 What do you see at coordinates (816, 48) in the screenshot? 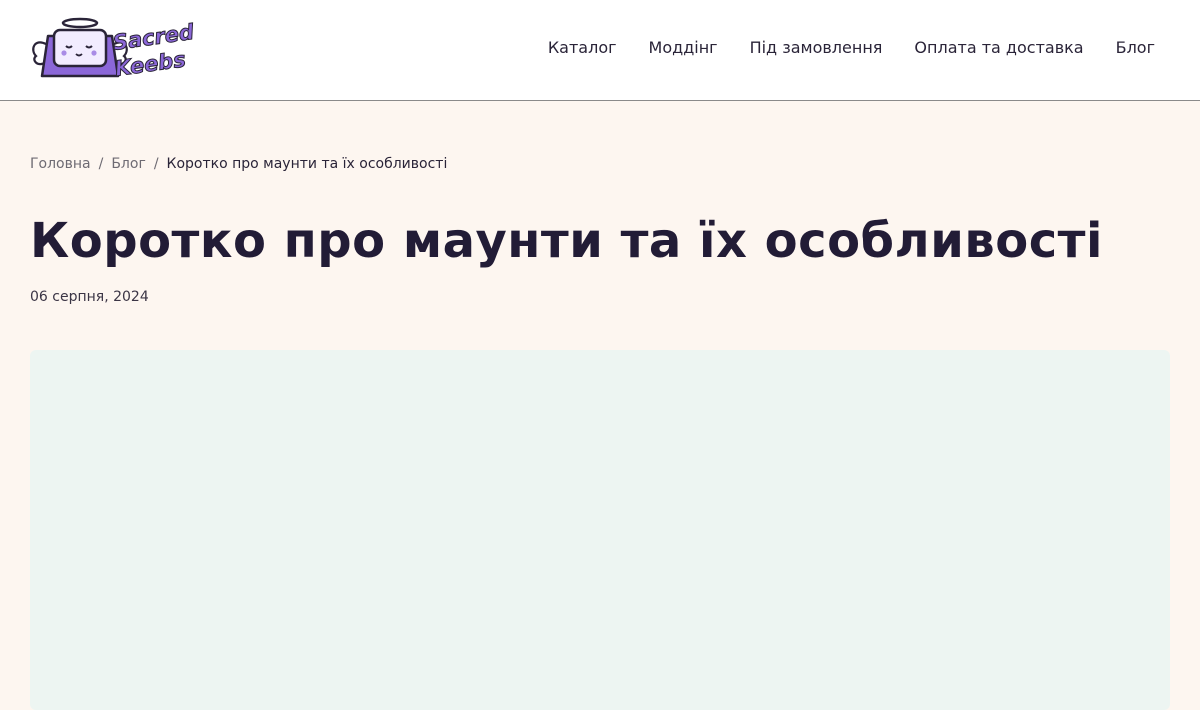
I see `nav-item-custom-order: Під замовлення` at bounding box center [816, 48].